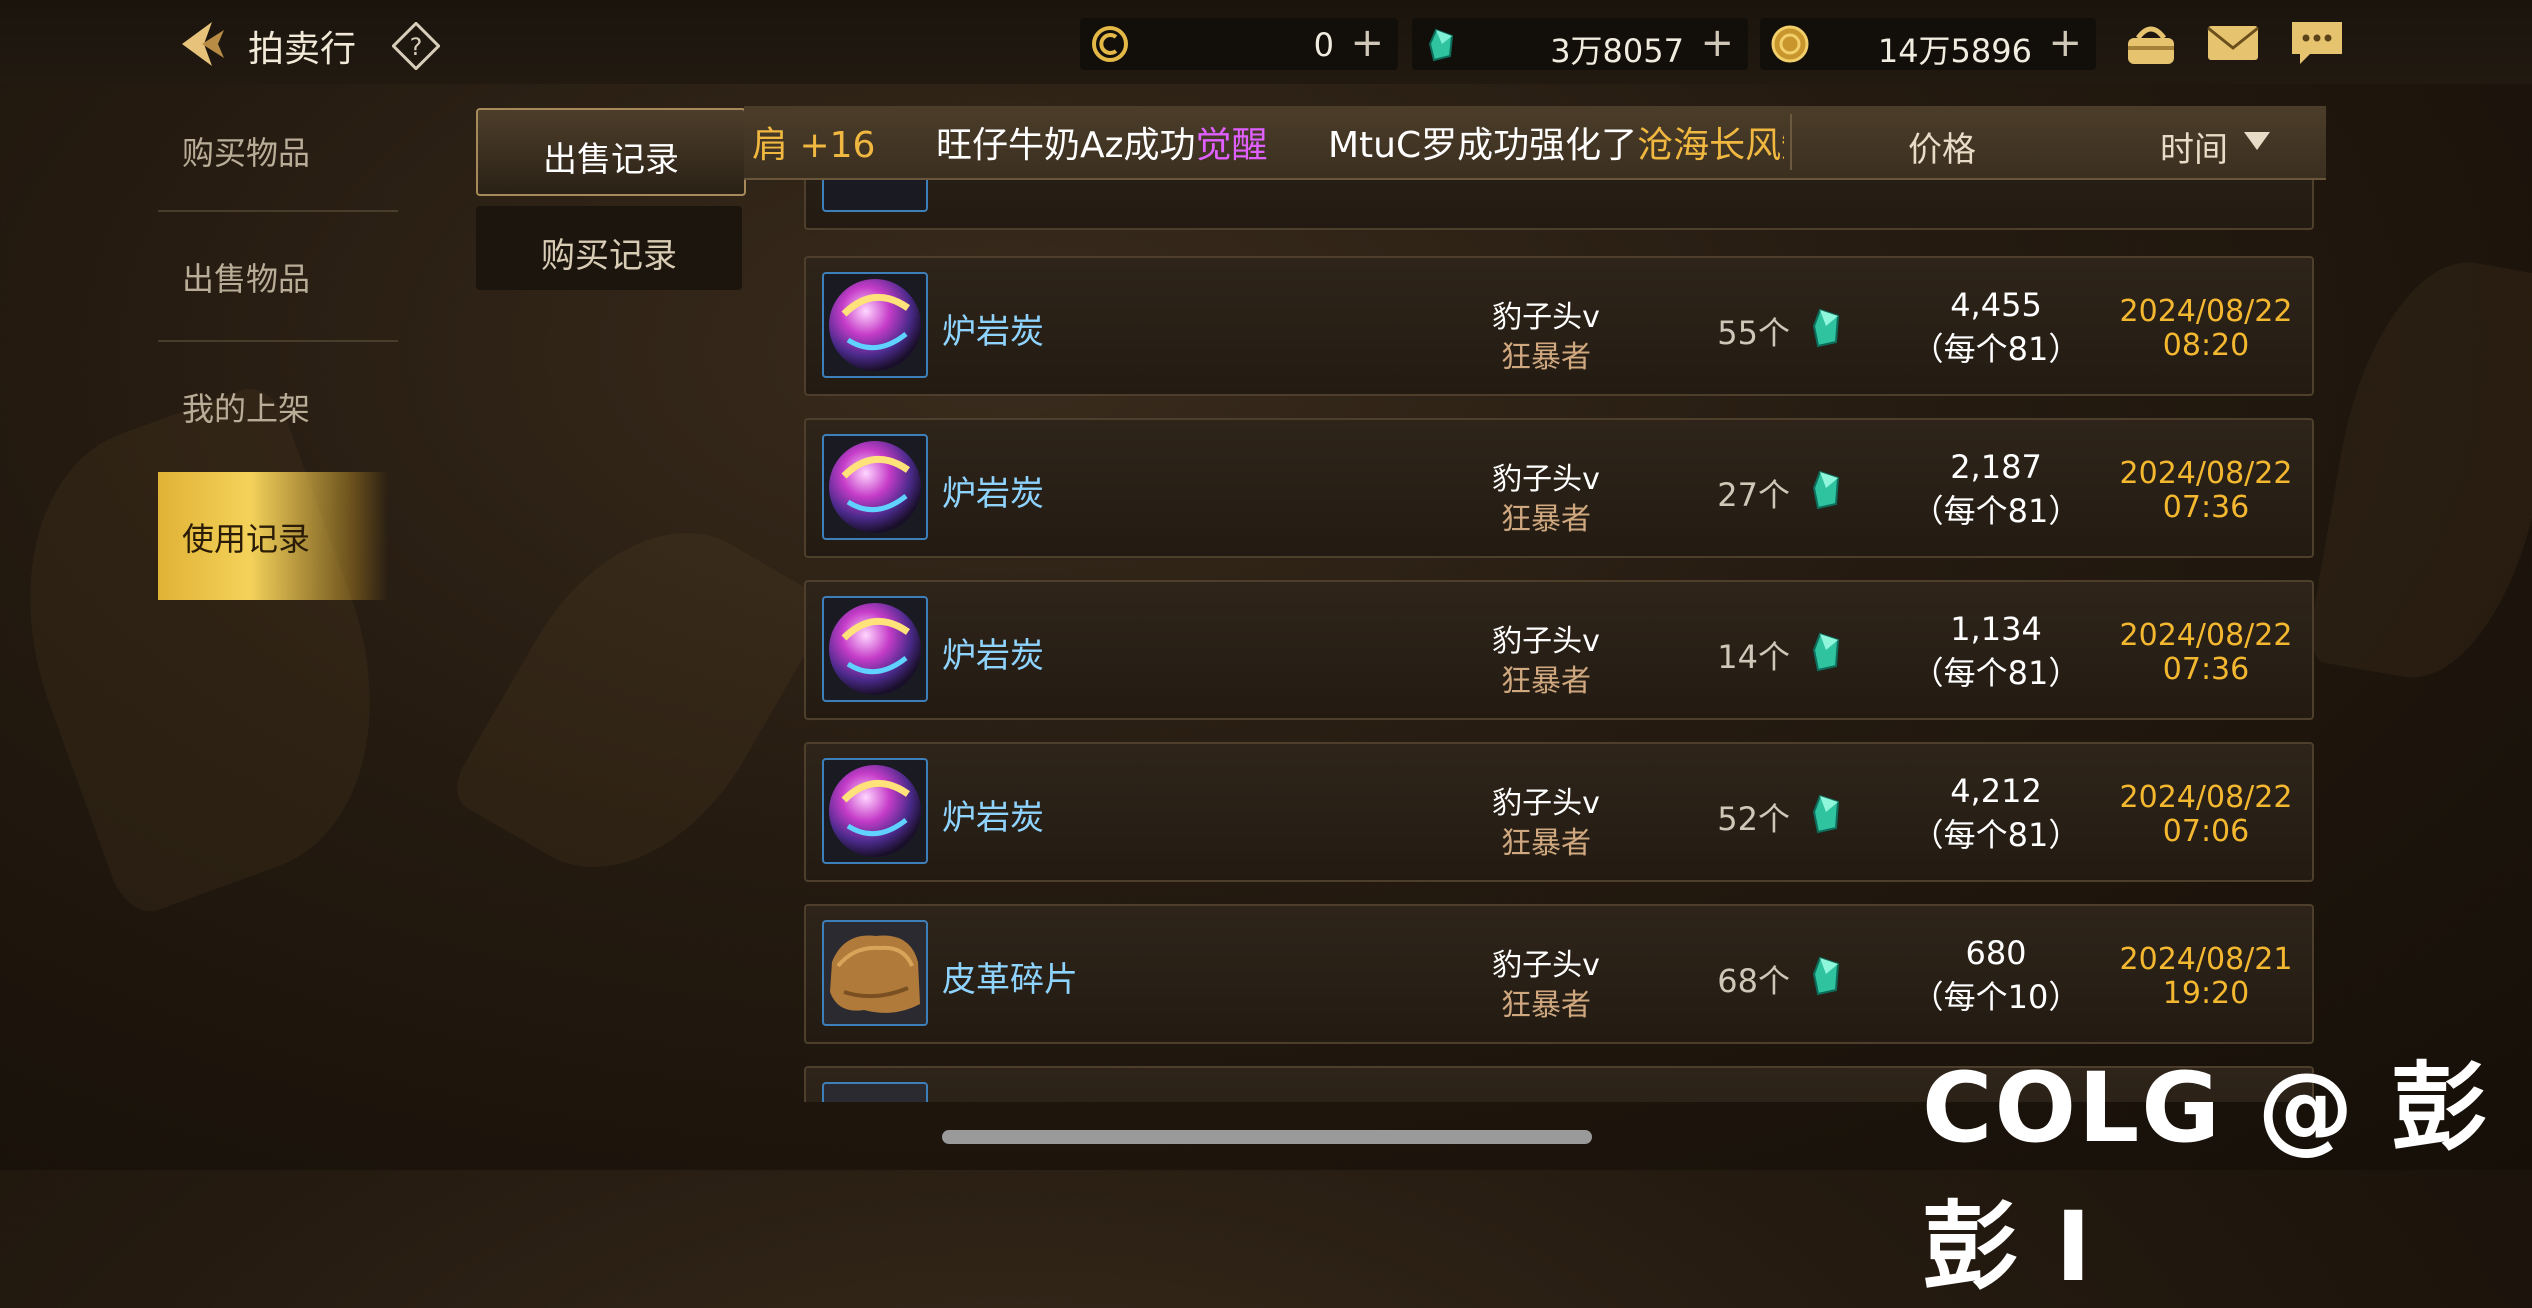 This screenshot has width=2532, height=1308. I want to click on column-price: 价格, so click(1942, 150).